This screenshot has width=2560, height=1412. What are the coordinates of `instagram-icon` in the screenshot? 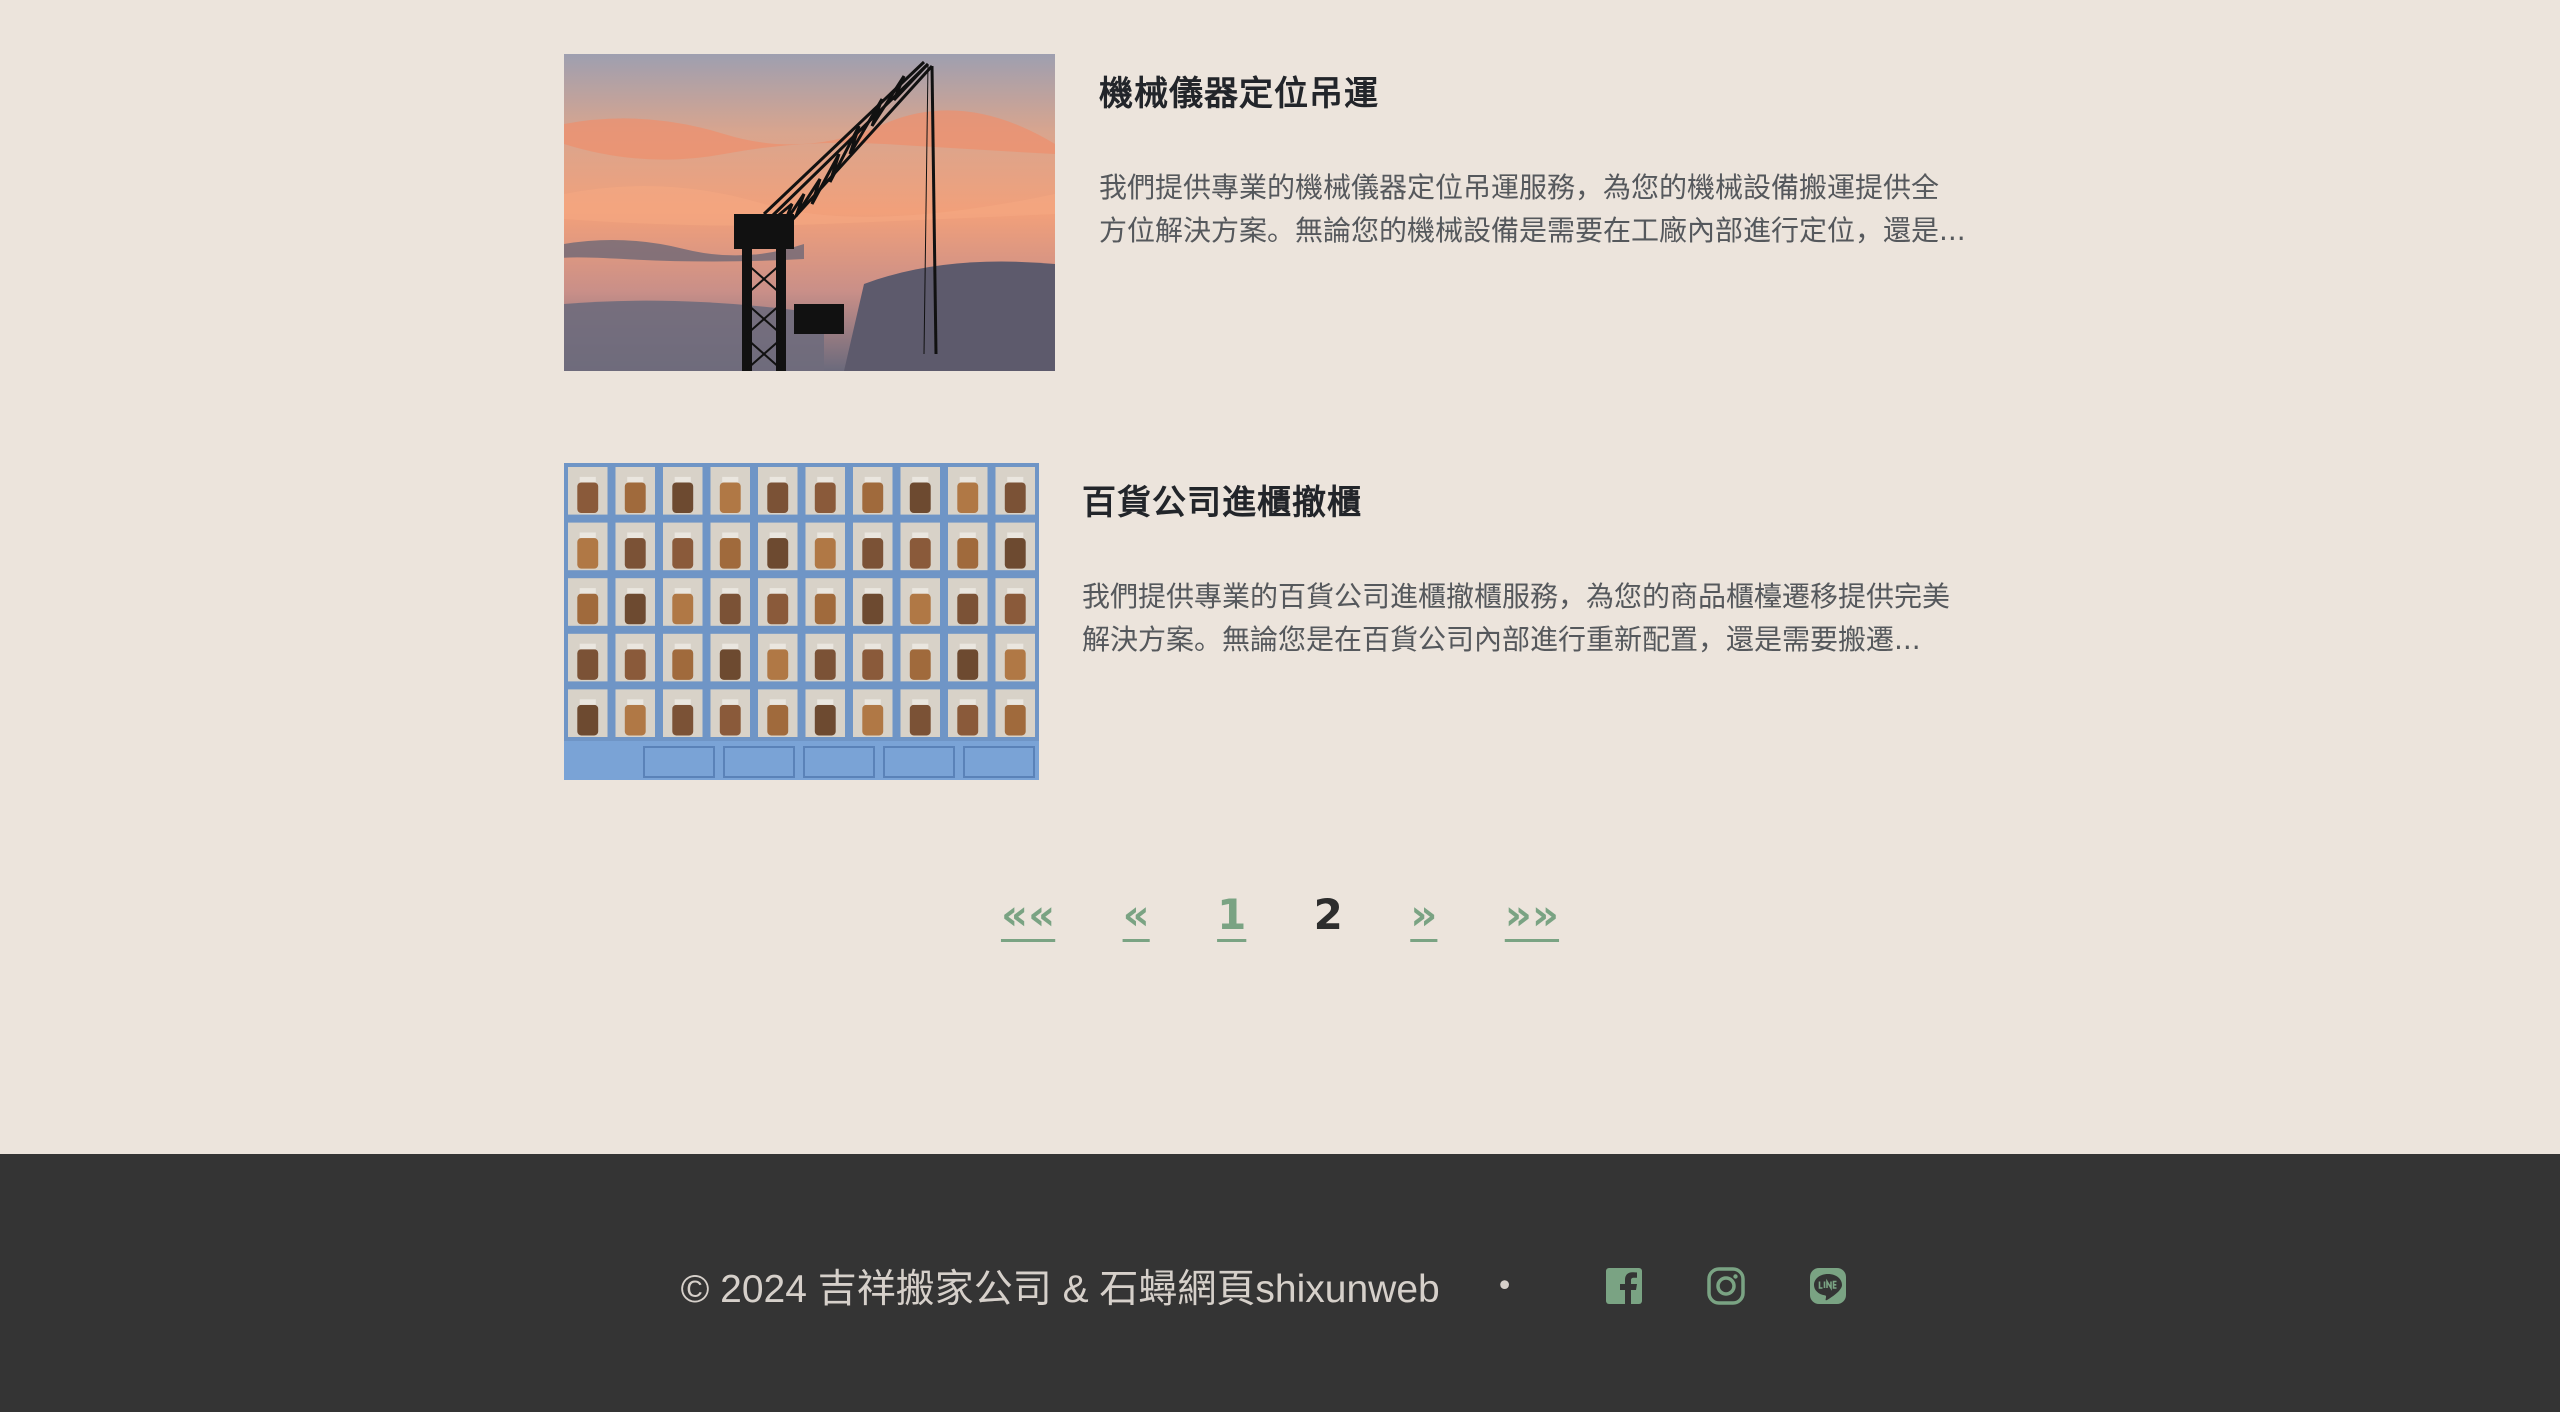 It's located at (1726, 1286).